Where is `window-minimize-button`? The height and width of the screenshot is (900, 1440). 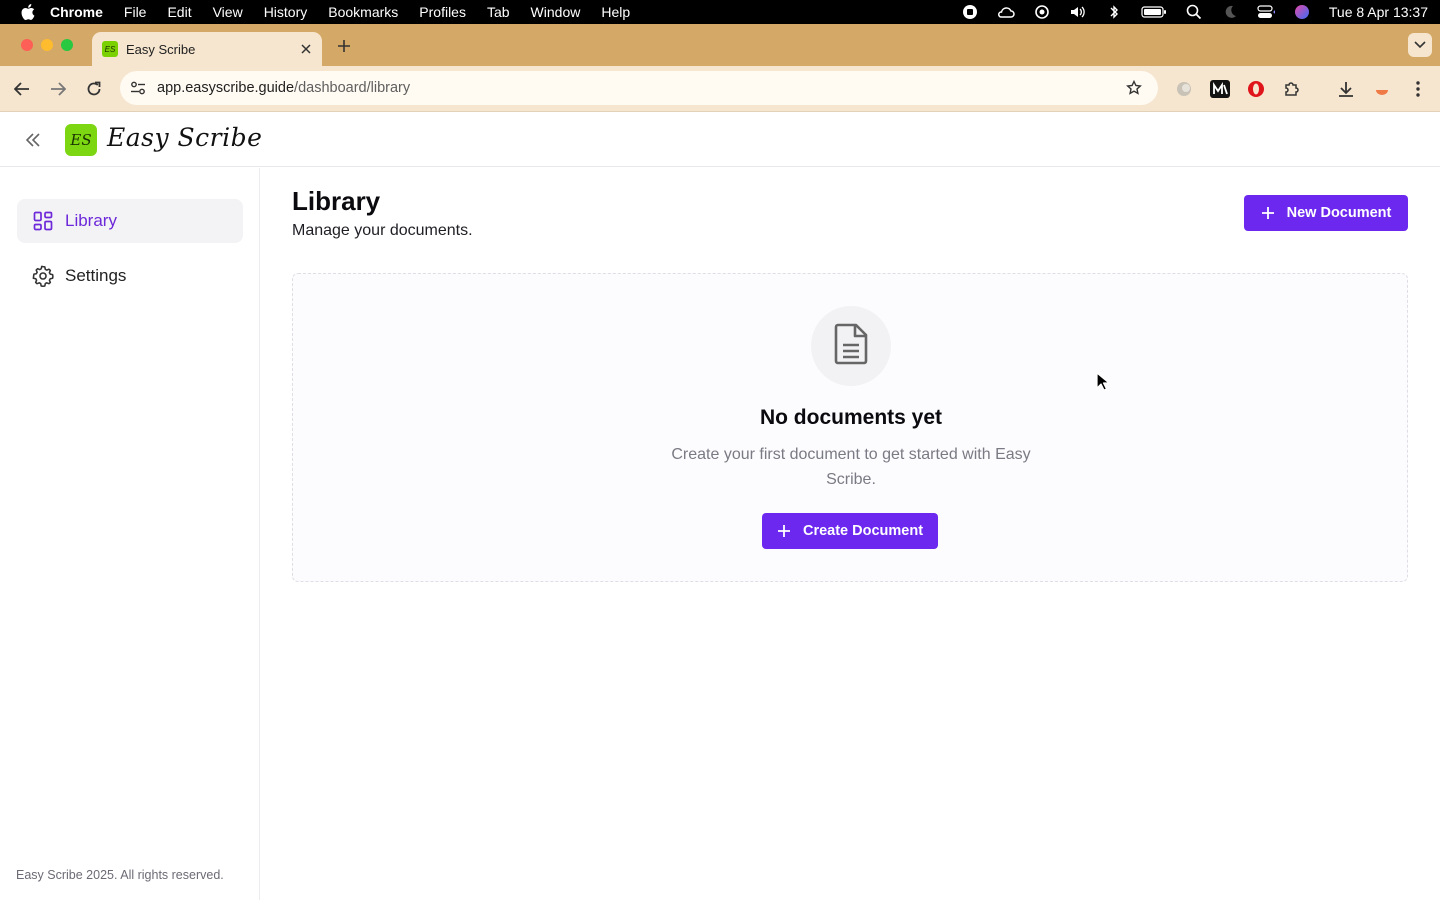 window-minimize-button is located at coordinates (47, 45).